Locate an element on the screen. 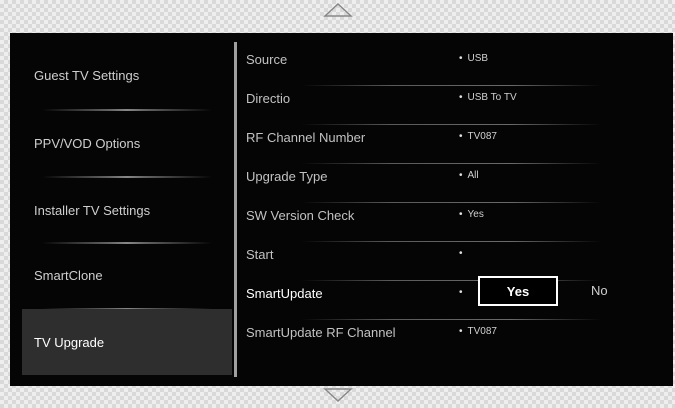 This screenshot has width=675, height=408. setting-value: • Yes is located at coordinates (471, 214).